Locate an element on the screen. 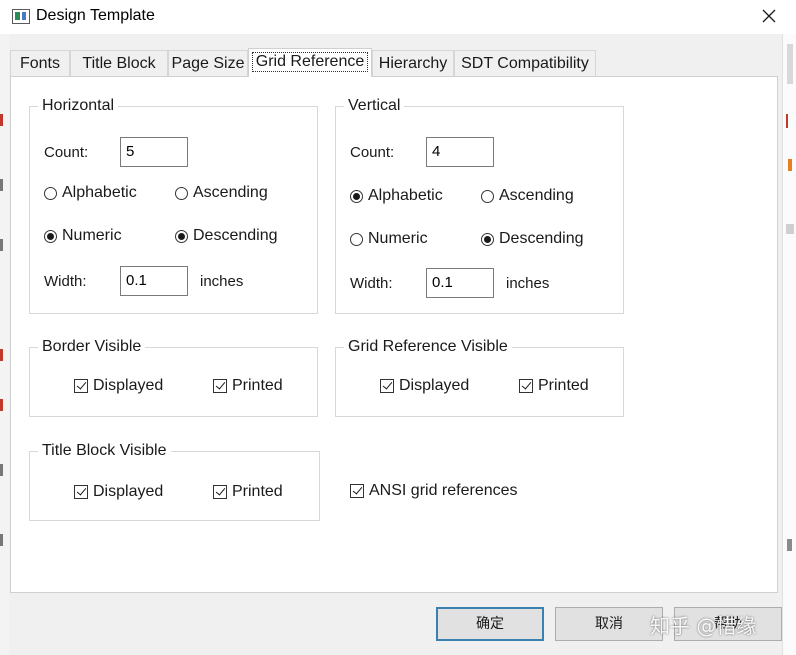 The width and height of the screenshot is (796, 655). tab-sdt-compatibility: SDT Compatibility is located at coordinates (525, 63).